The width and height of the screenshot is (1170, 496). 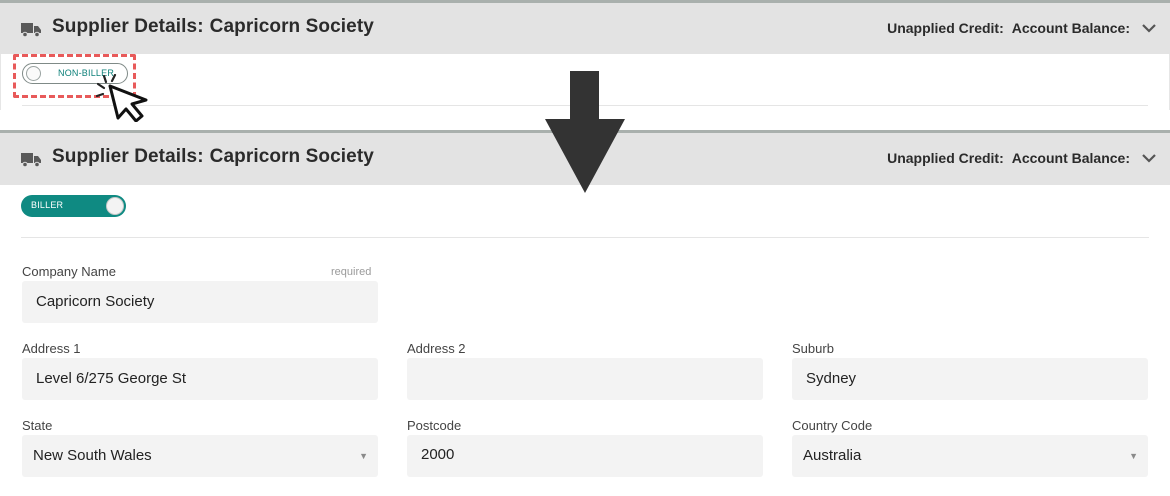 I want to click on divider, so click(x=585, y=237).